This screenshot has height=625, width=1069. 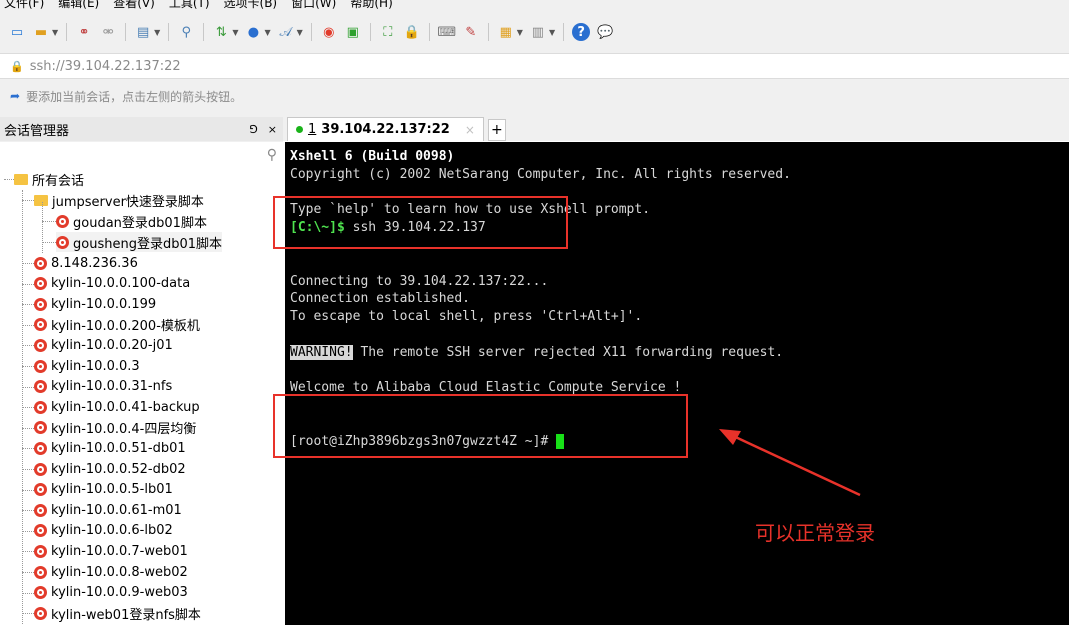 What do you see at coordinates (313, 5) in the screenshot?
I see `menu-item: 窗口(W)` at bounding box center [313, 5].